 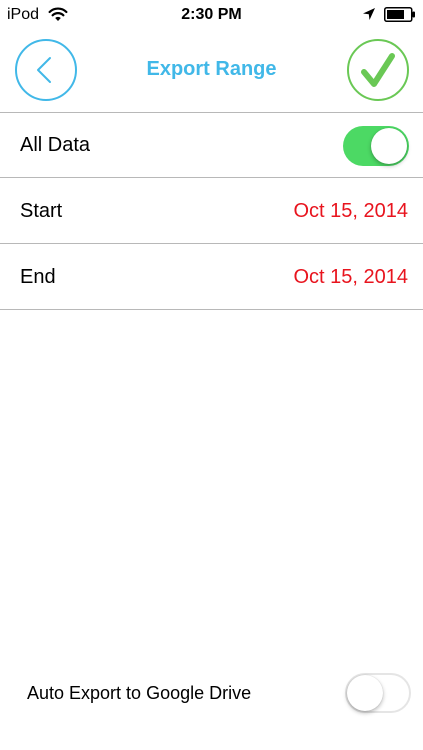 I want to click on start-label: Start, so click(x=41, y=211).